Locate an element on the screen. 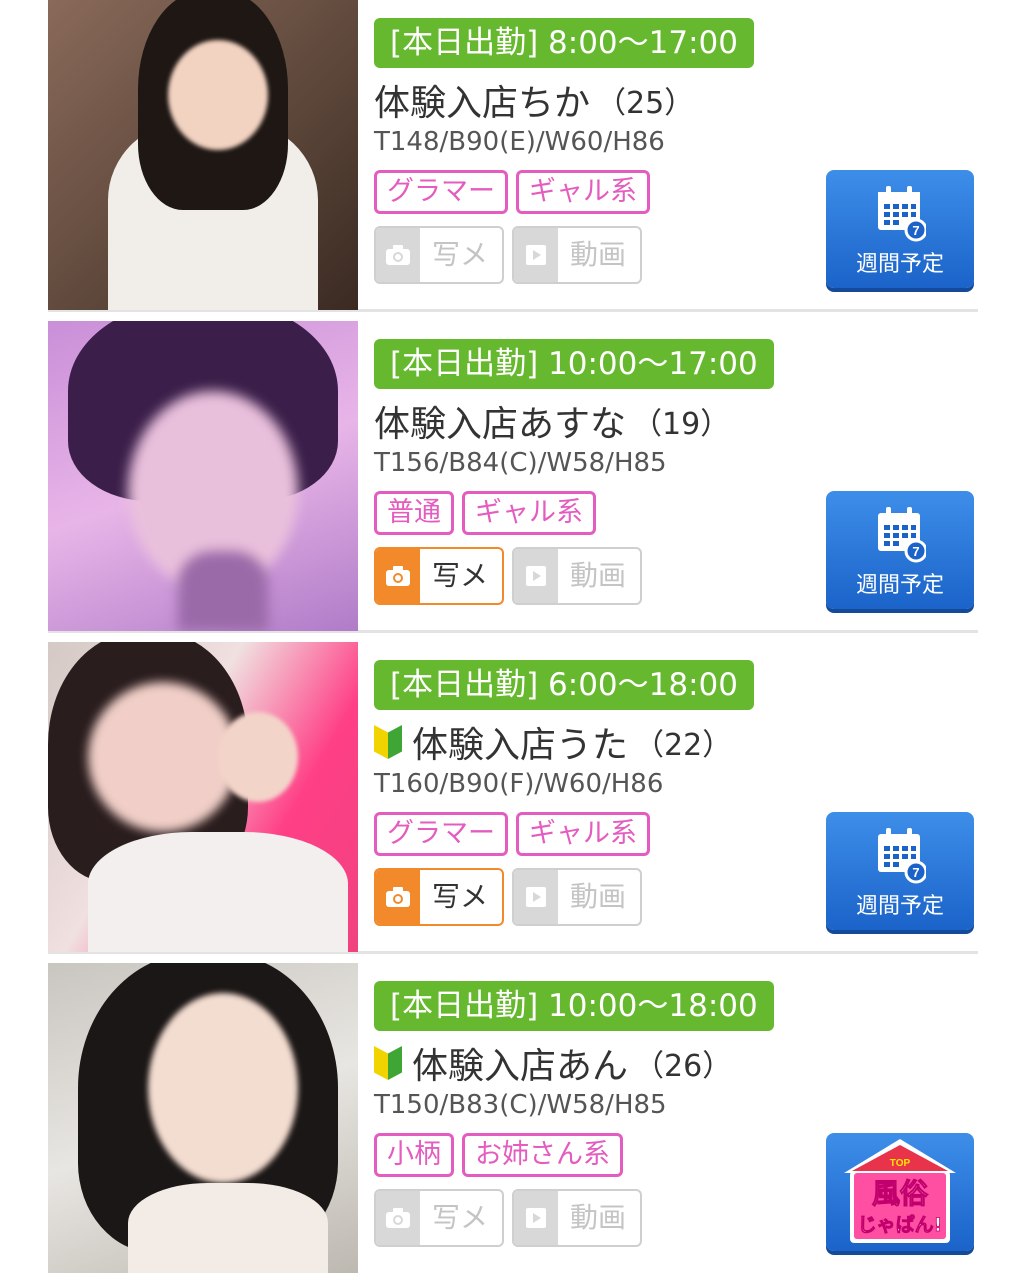  fuzoku-japan-top-button: TOP 風俗 じゃぱん! is located at coordinates (900, 1192).